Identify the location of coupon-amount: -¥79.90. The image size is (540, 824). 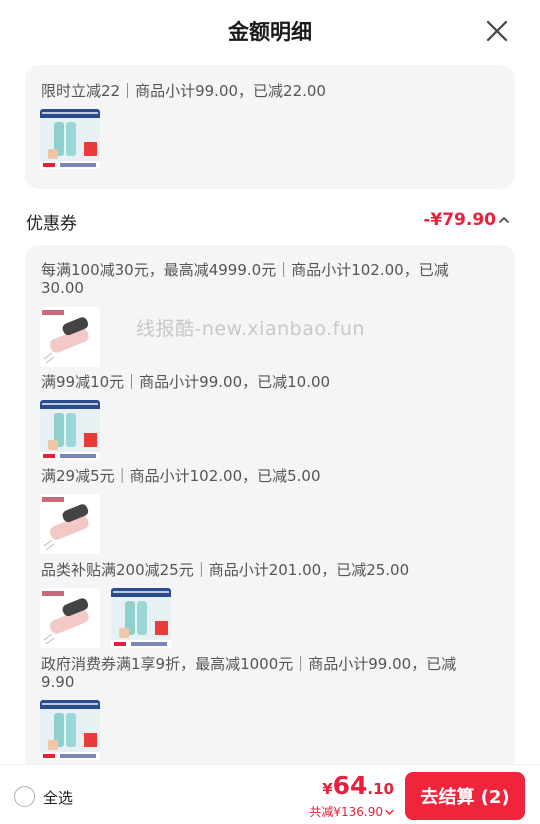
(459, 220).